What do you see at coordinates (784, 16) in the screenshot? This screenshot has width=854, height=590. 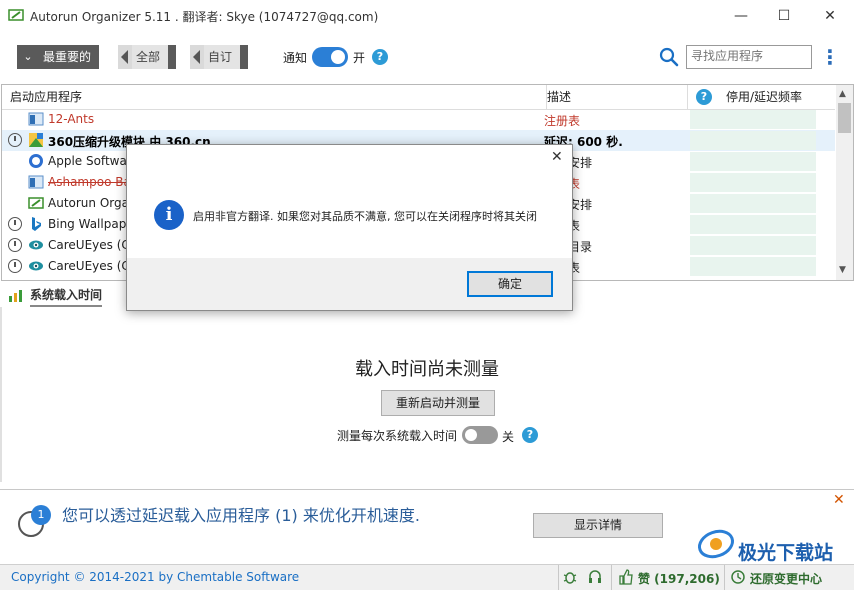 I see `maximize-button: ☐` at bounding box center [784, 16].